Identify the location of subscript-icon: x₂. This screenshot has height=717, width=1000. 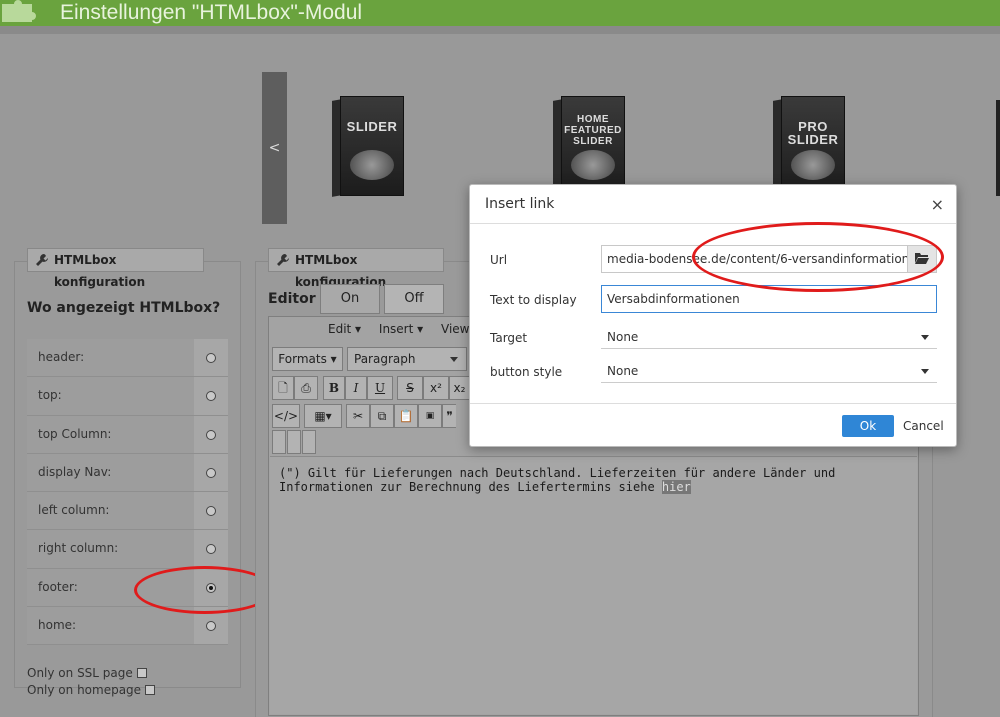
(459, 388).